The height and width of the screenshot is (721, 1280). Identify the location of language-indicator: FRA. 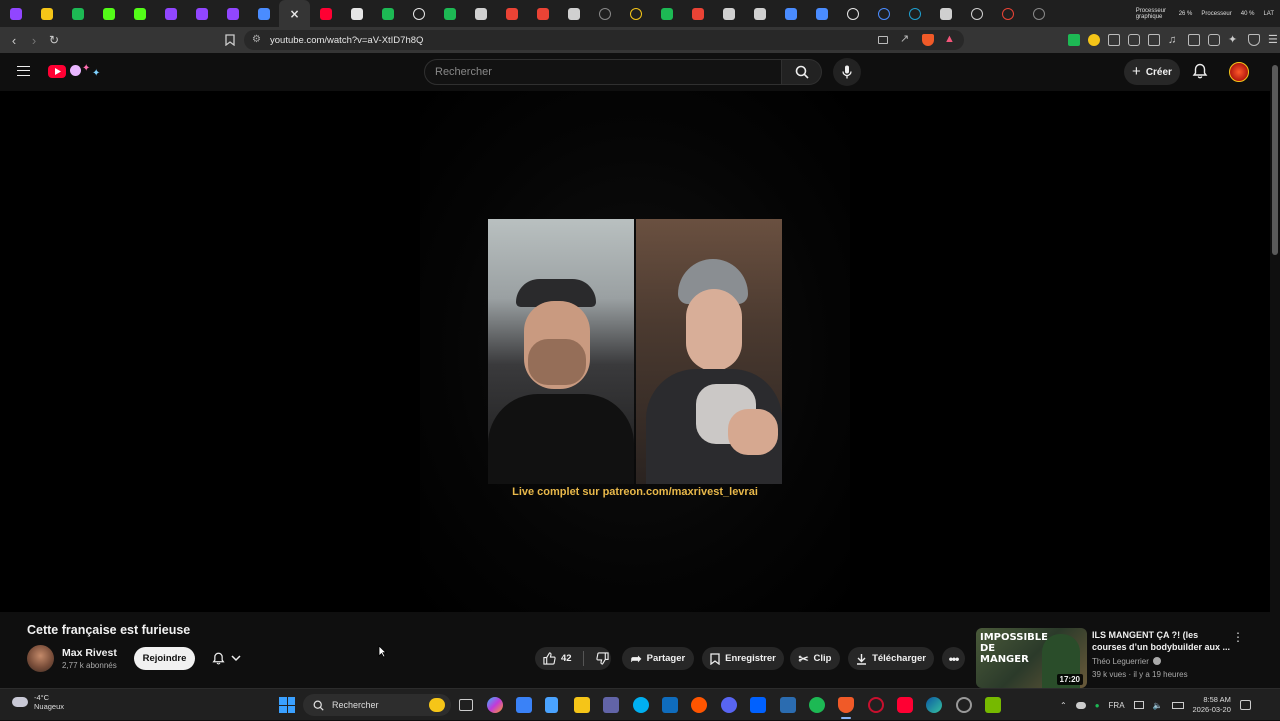
(1117, 705).